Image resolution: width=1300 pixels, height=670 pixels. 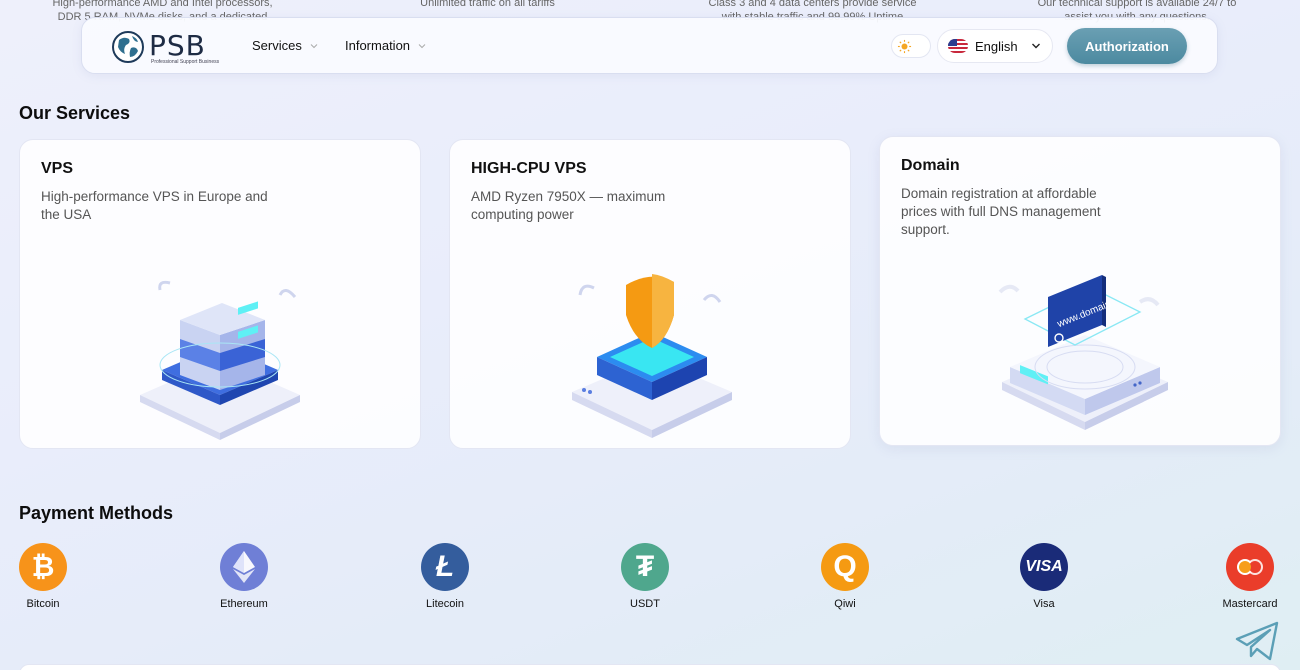 What do you see at coordinates (1257, 641) in the screenshot?
I see `telegram-icon` at bounding box center [1257, 641].